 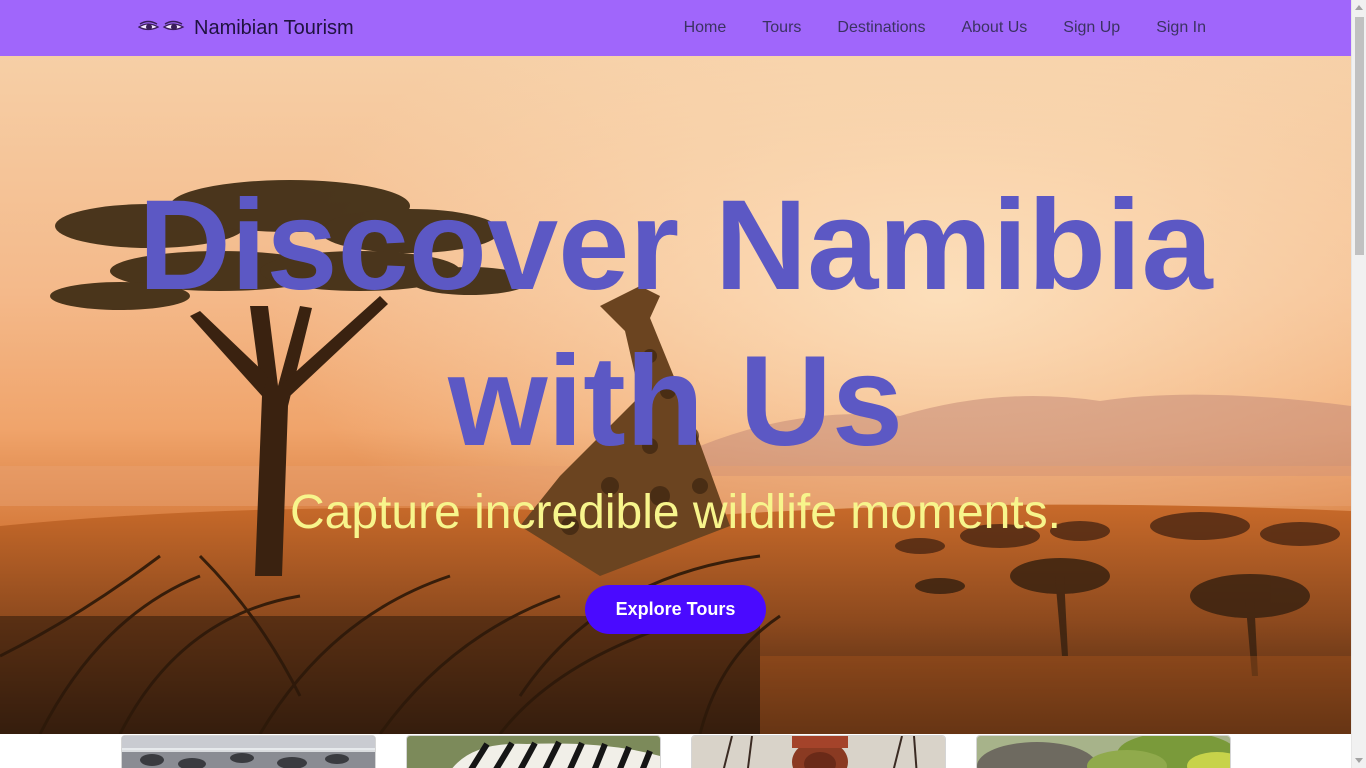 What do you see at coordinates (675, 512) in the screenshot?
I see `hero-subtitle: Capture incredible wildlife moments.` at bounding box center [675, 512].